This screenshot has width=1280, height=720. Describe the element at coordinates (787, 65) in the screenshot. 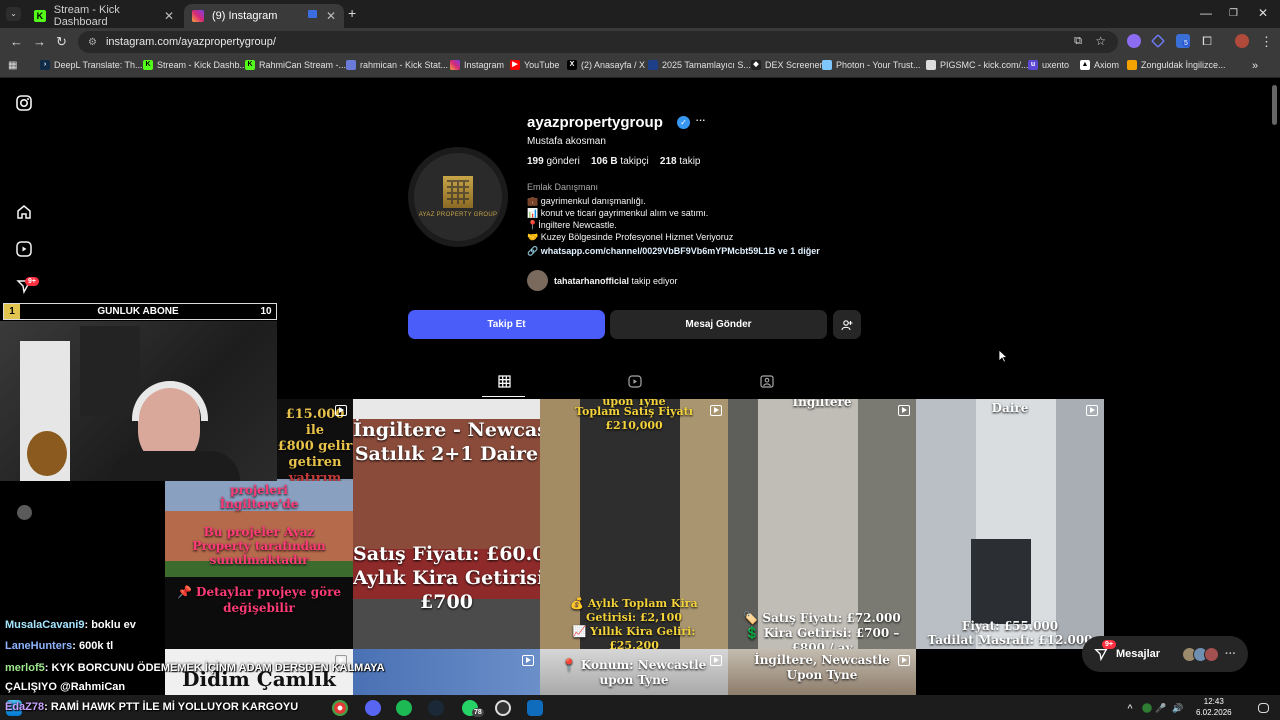

I see `bookmark-dex-screener: ◆ DEX Screener` at that location.